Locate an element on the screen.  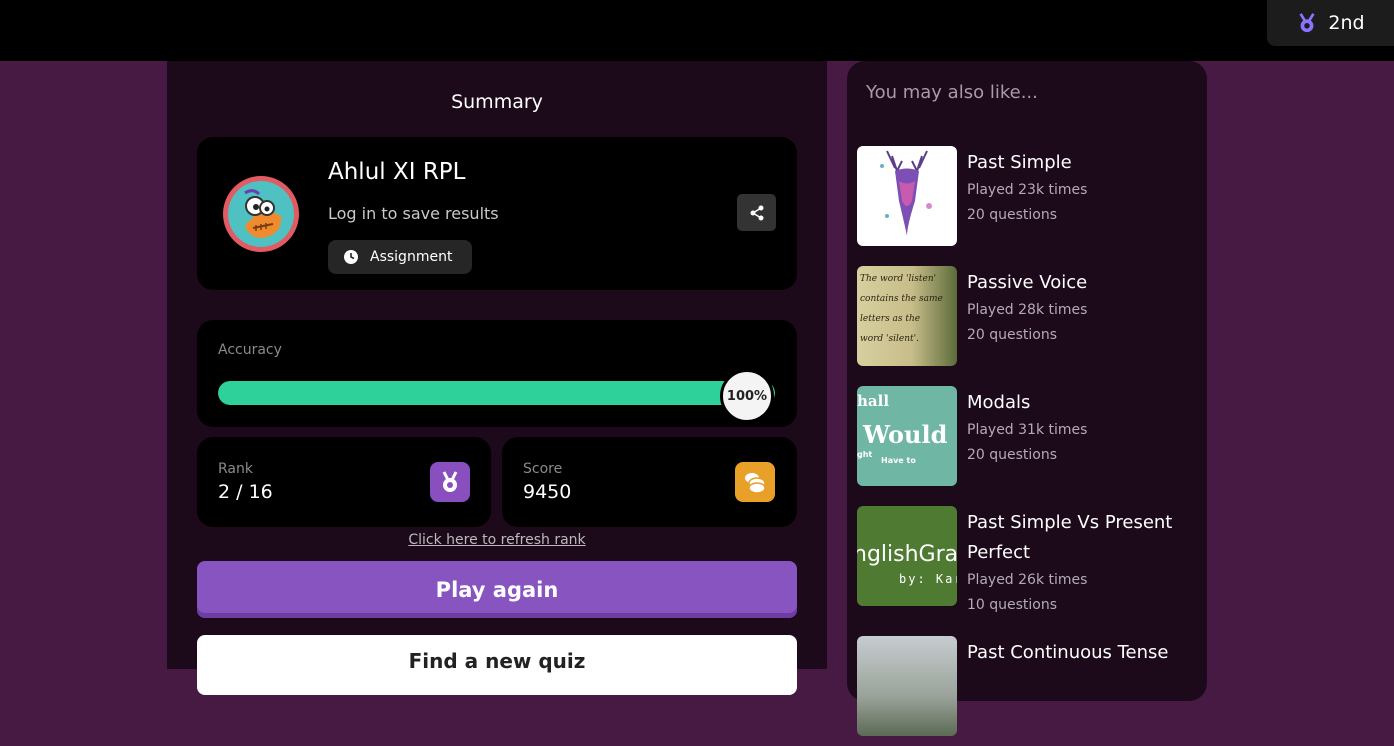
play-again-button: Play again is located at coordinates (497, 589).